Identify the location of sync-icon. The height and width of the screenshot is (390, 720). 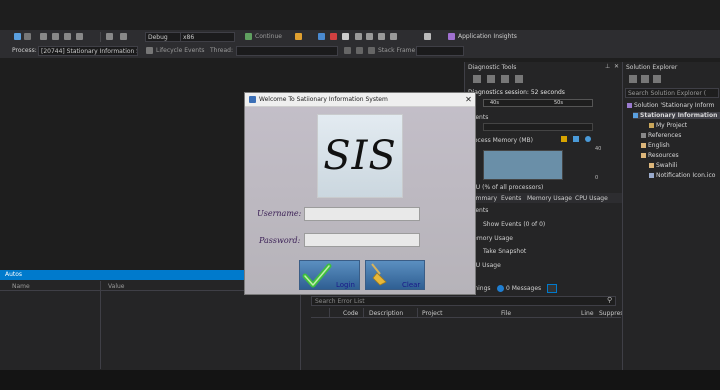
(645, 79).